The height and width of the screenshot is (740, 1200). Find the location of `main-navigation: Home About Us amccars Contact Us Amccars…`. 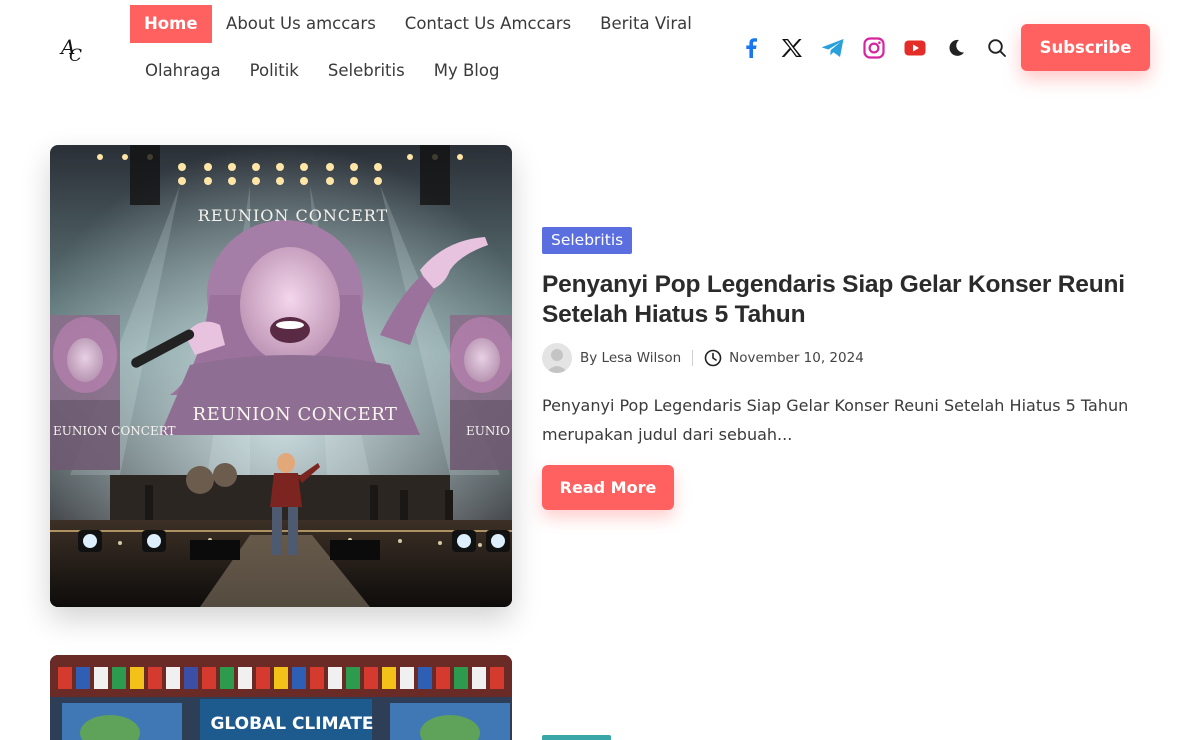

main-navigation: Home About Us amccars Contact Us Amccars… is located at coordinates (425, 47).